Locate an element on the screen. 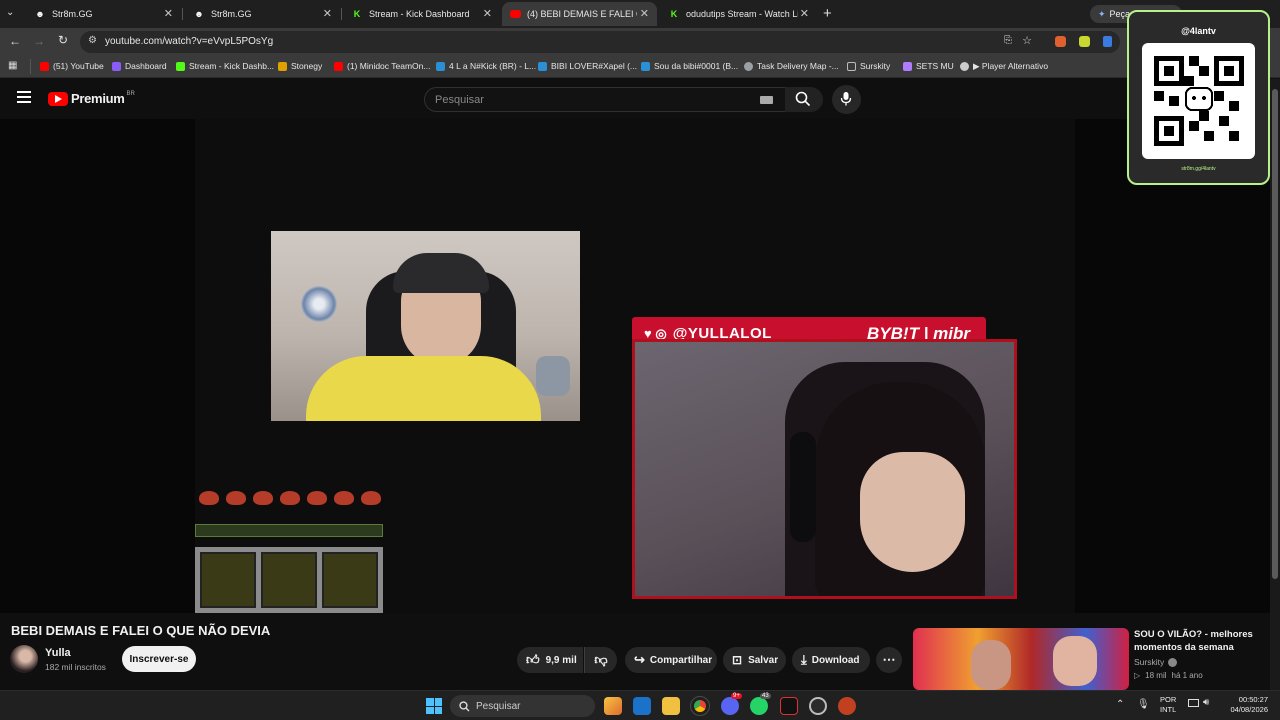 This screenshot has height=720, width=1280. download-button: ⤓ Download is located at coordinates (831, 660).